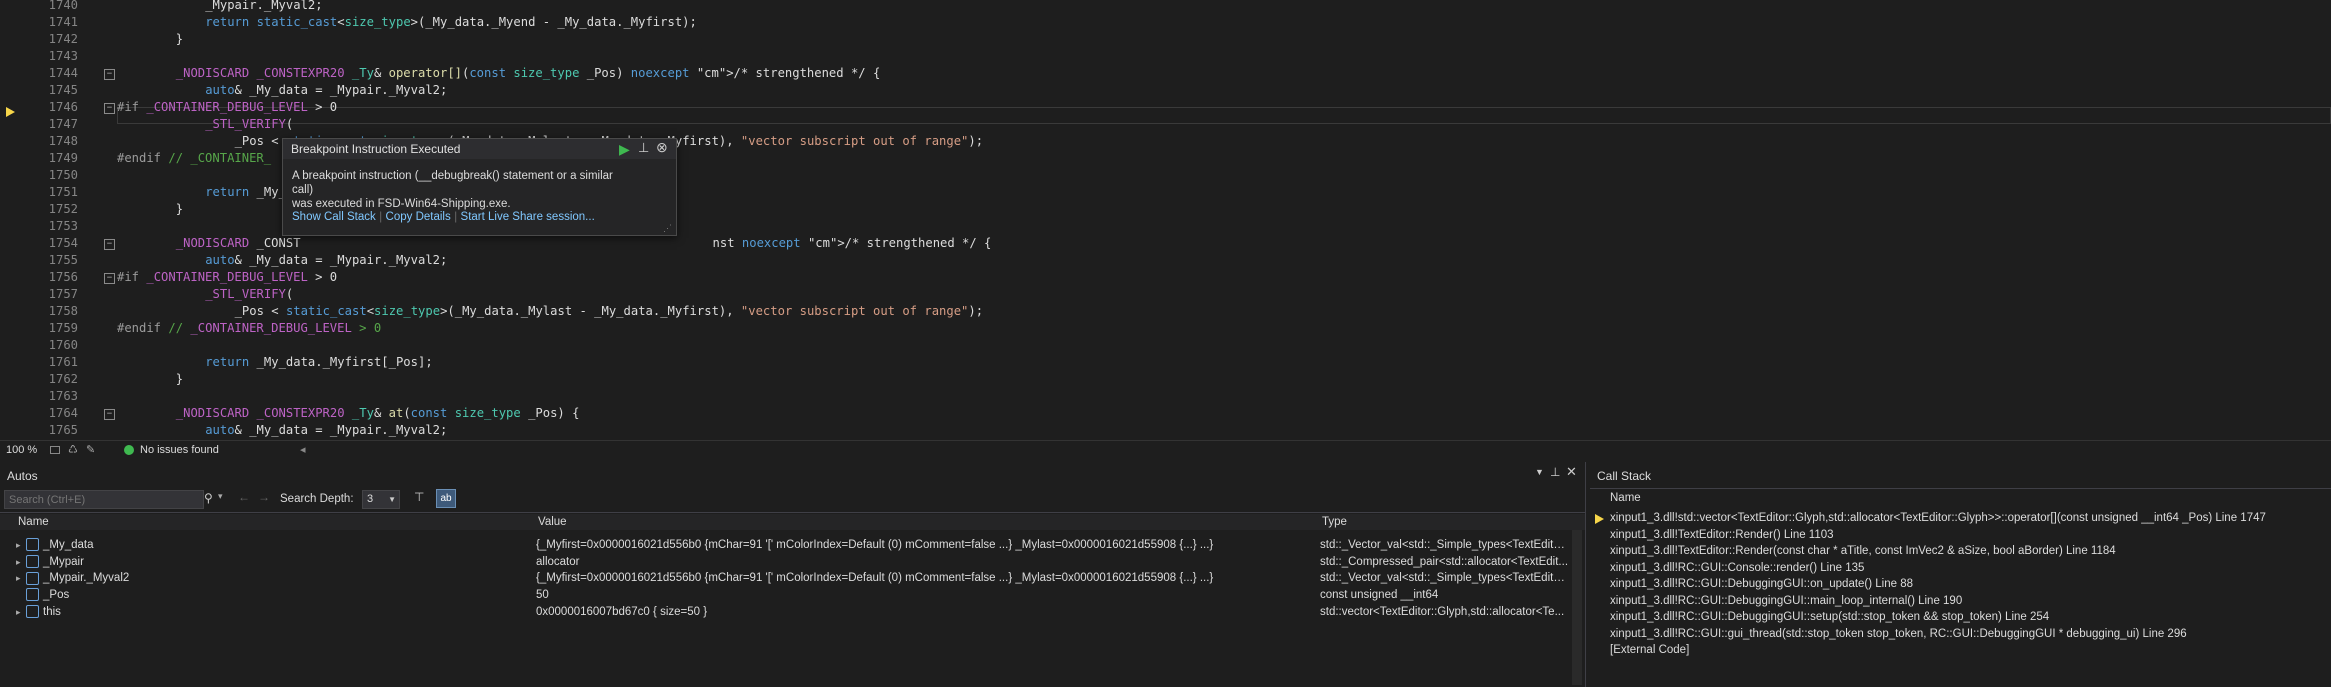 The image size is (2331, 687). I want to click on copilot-icon: ♺, so click(73, 450).